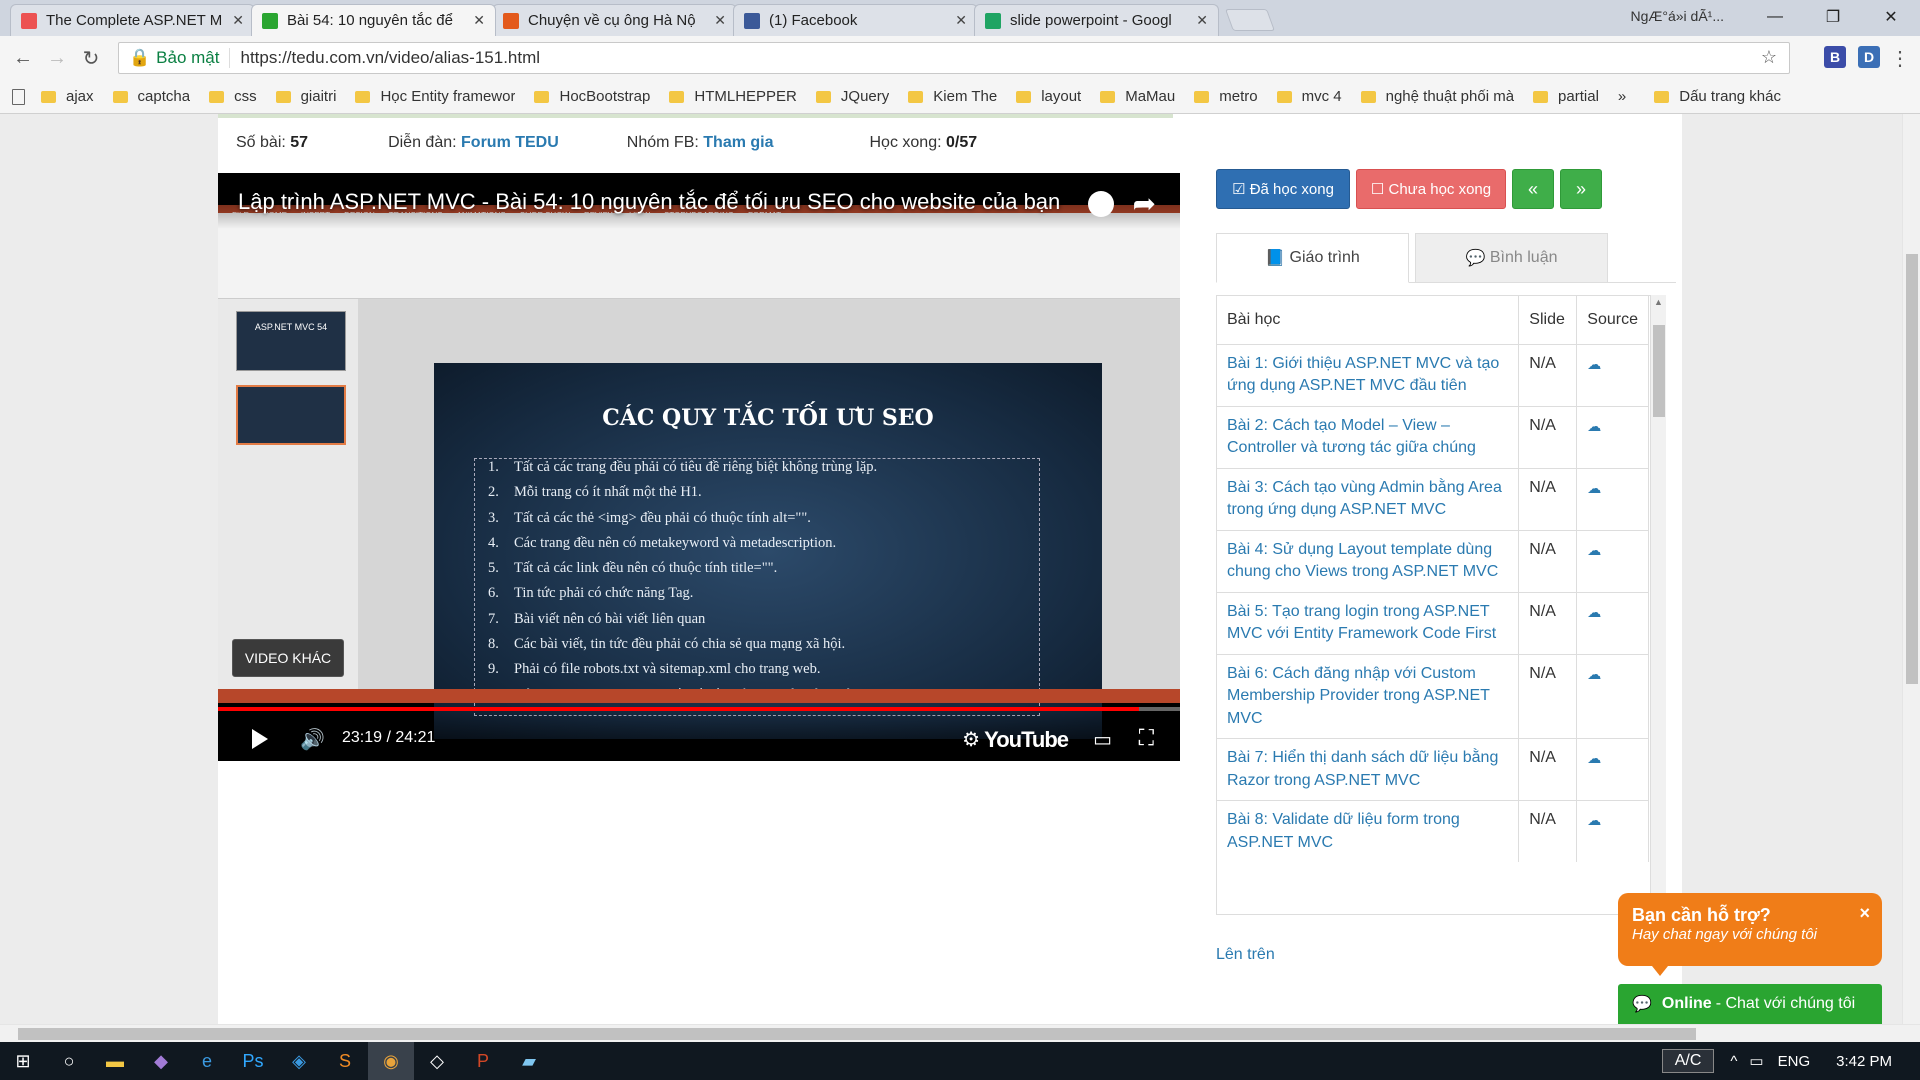 The image size is (1920, 1080). What do you see at coordinates (18, 96) in the screenshot?
I see `apps-page-icon` at bounding box center [18, 96].